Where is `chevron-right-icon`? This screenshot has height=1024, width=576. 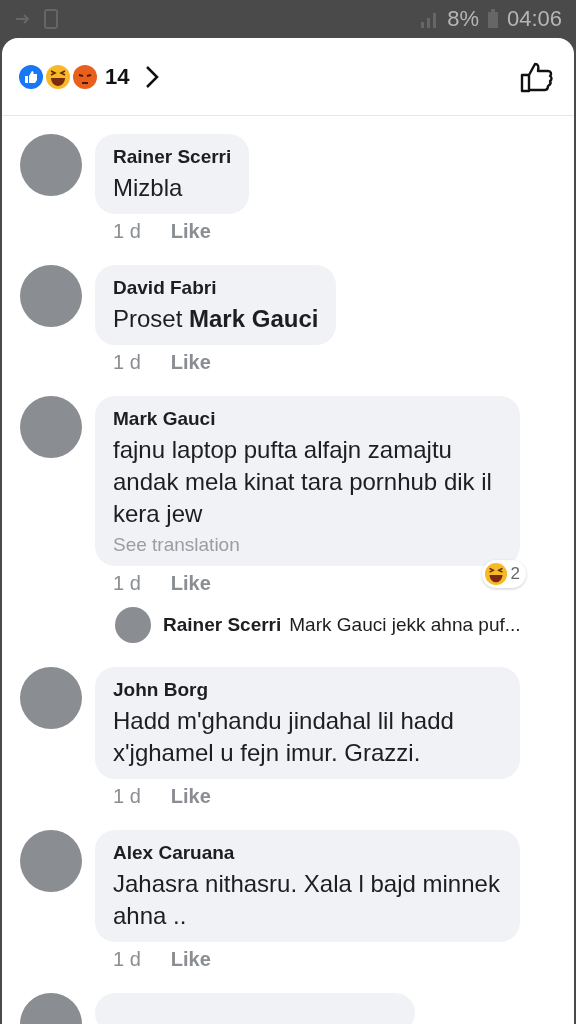 chevron-right-icon is located at coordinates (152, 76).